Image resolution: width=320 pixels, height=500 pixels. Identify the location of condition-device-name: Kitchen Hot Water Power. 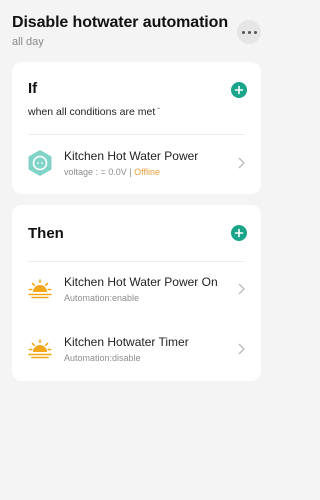
(131, 156).